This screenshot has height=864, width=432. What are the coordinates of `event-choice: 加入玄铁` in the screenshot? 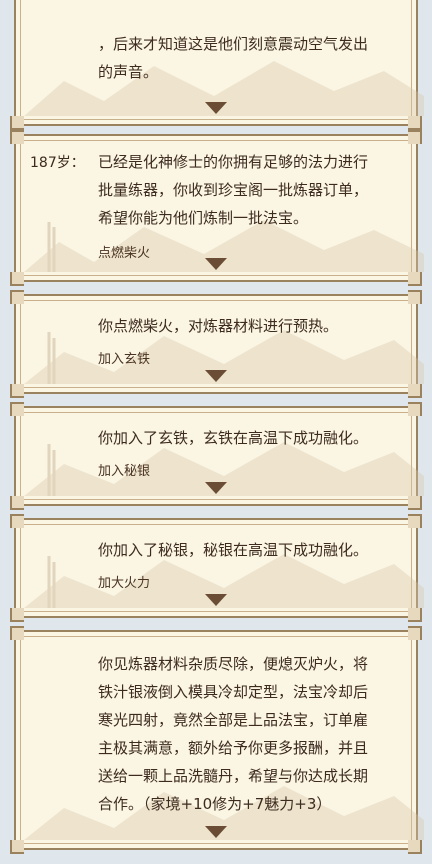 It's located at (124, 357).